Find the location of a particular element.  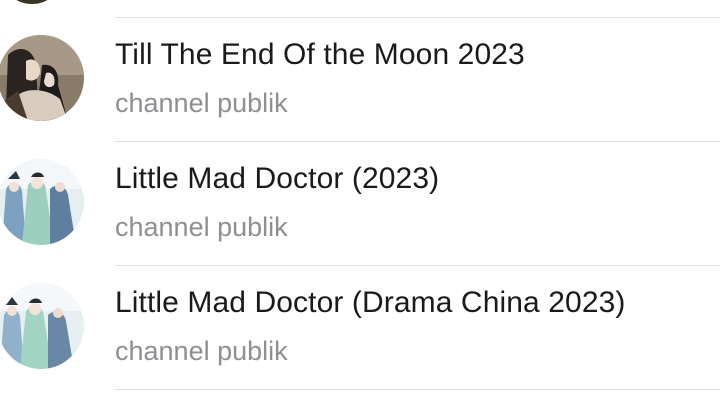

divider is located at coordinates (417, 389).